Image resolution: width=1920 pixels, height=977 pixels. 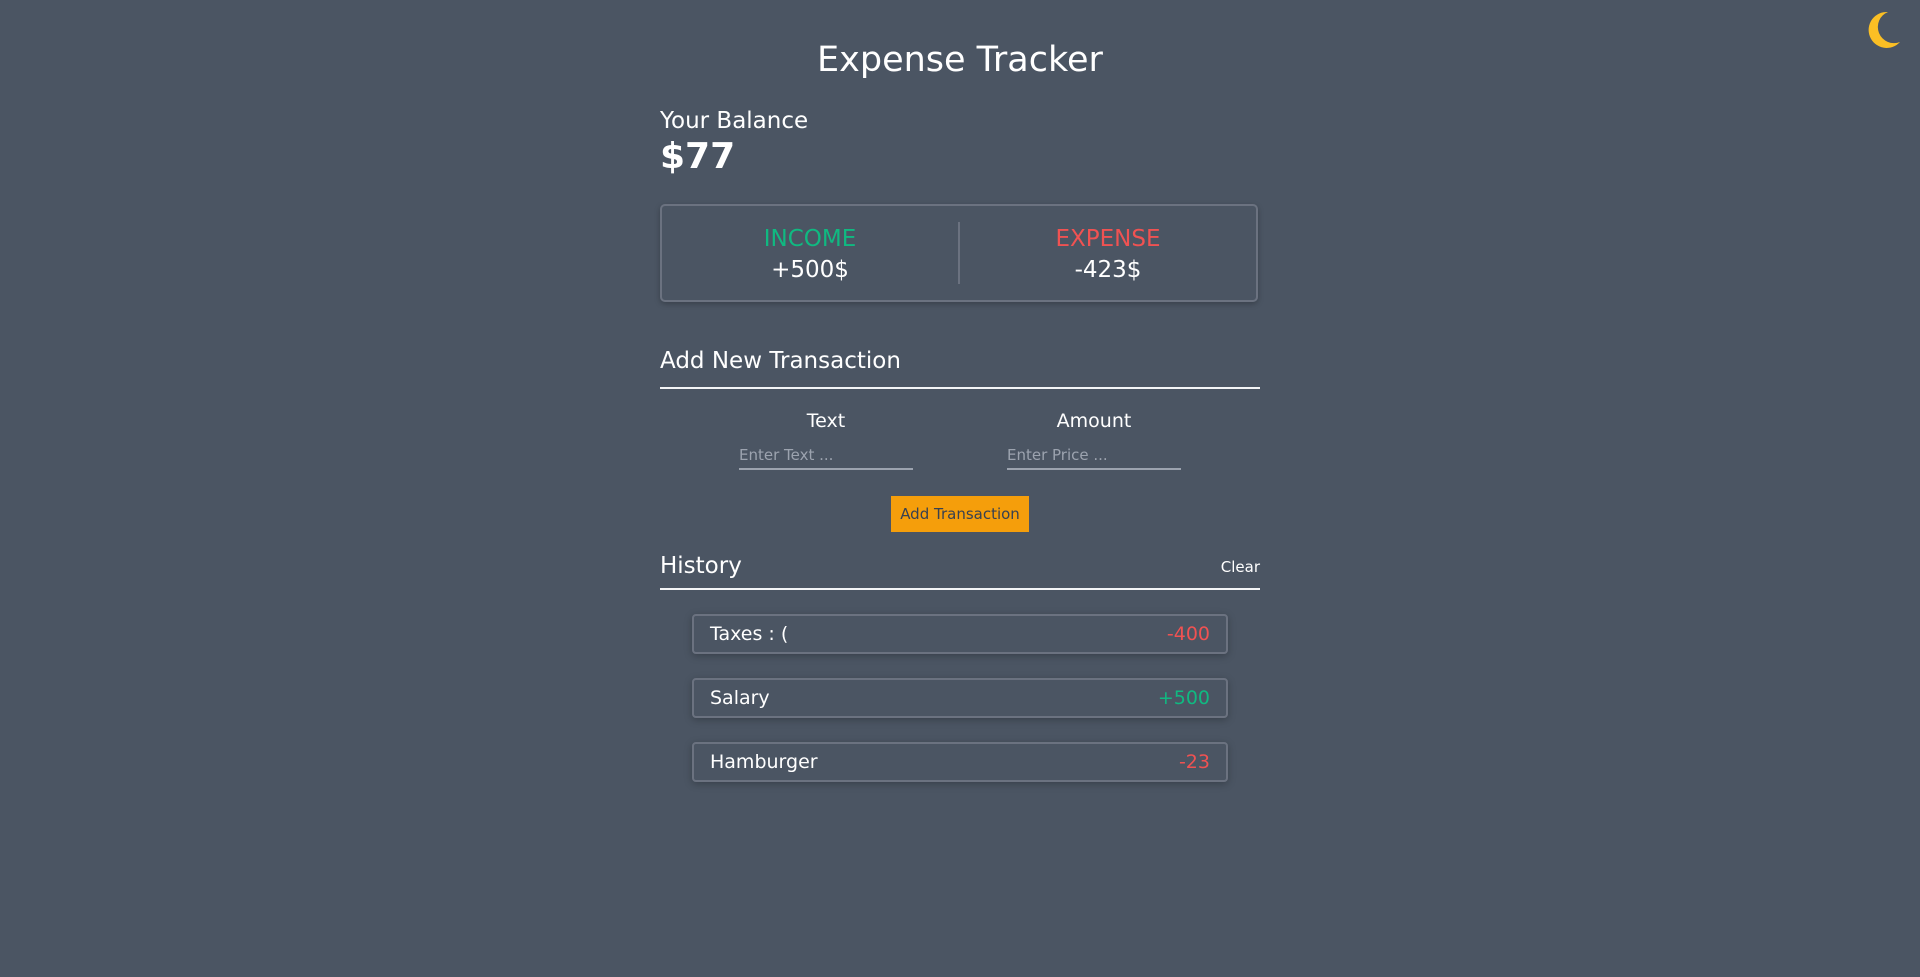 What do you see at coordinates (826, 438) in the screenshot?
I see `text-field-group: Text` at bounding box center [826, 438].